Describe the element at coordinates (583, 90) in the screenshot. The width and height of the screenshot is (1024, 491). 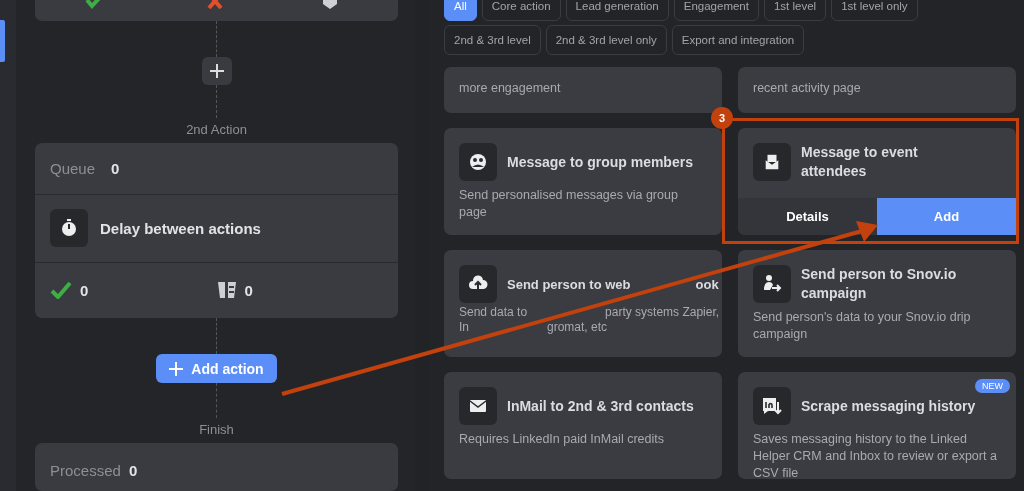
I see `action-card: more engagement` at that location.